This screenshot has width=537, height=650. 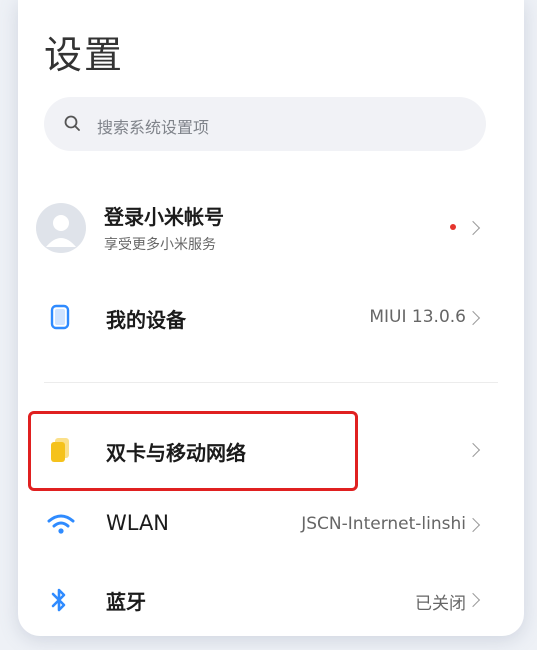 What do you see at coordinates (60, 317) in the screenshot?
I see `device-icon` at bounding box center [60, 317].